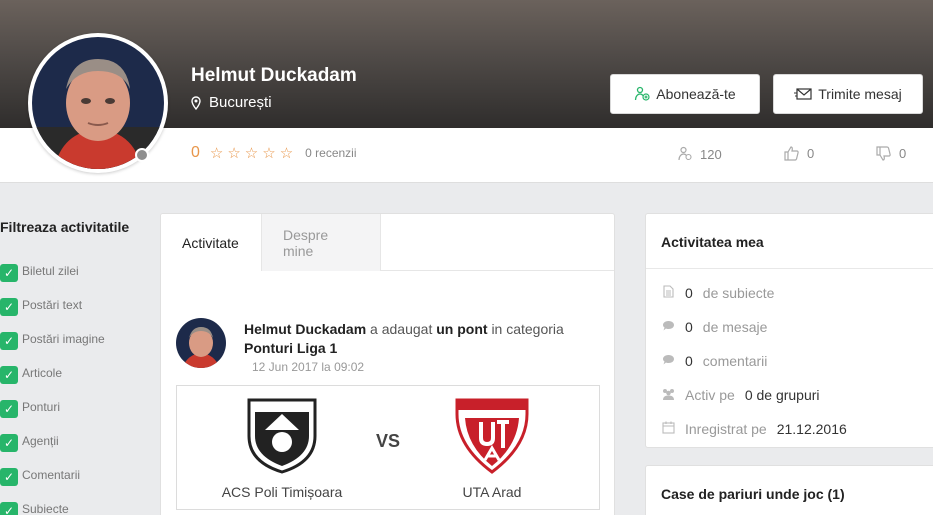  I want to click on follow-label: Abonează-te, so click(696, 94).